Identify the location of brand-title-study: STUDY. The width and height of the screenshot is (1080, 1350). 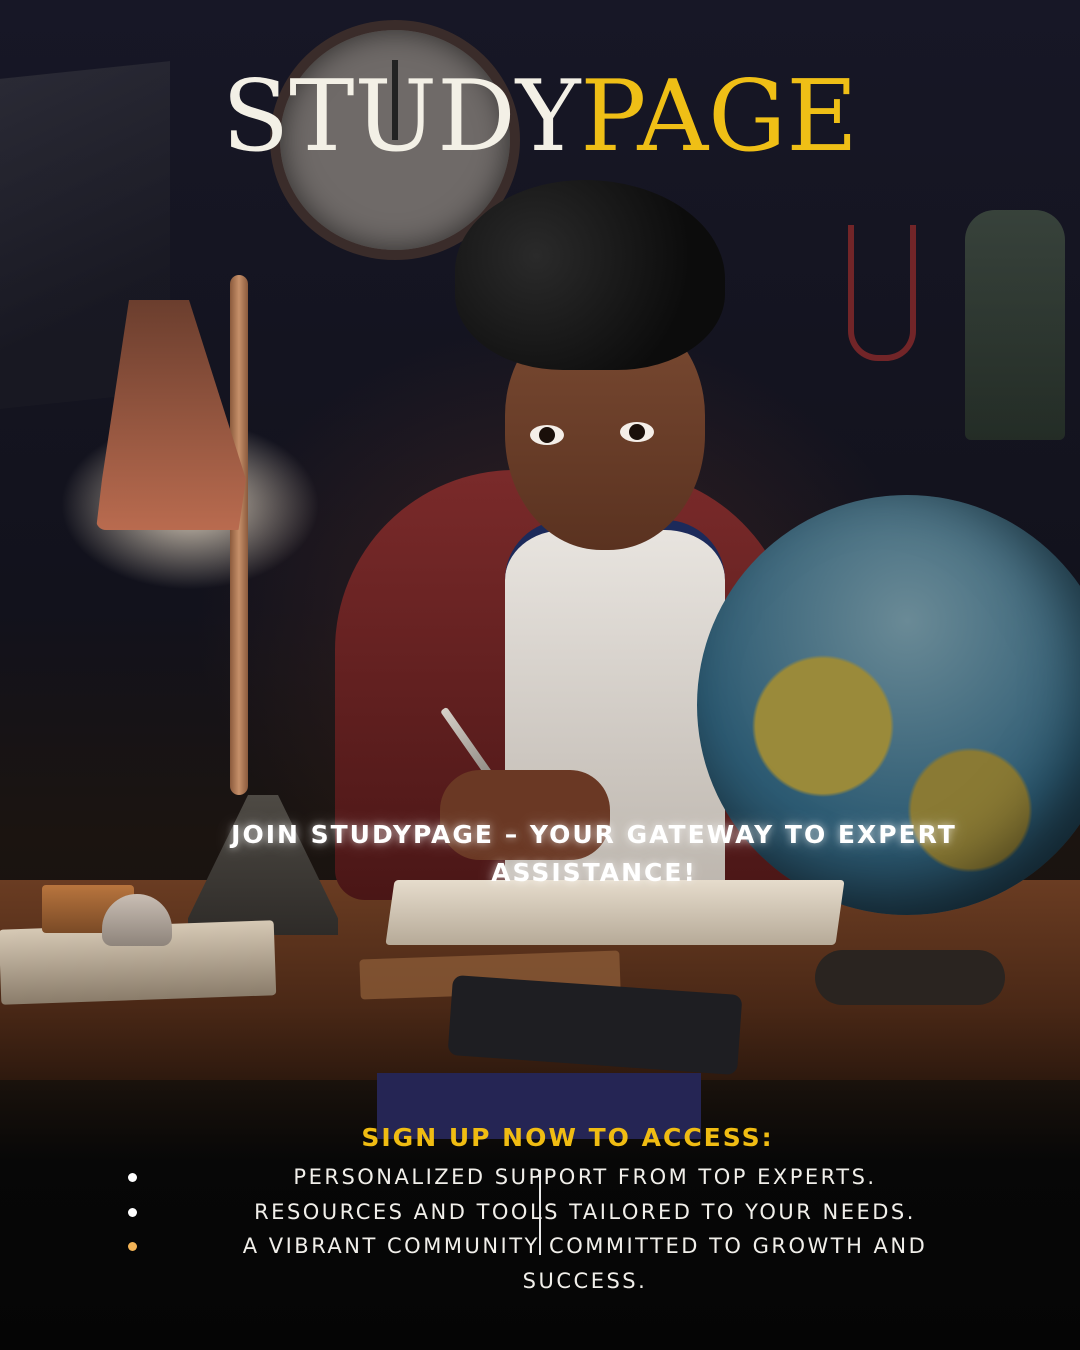
(401, 117).